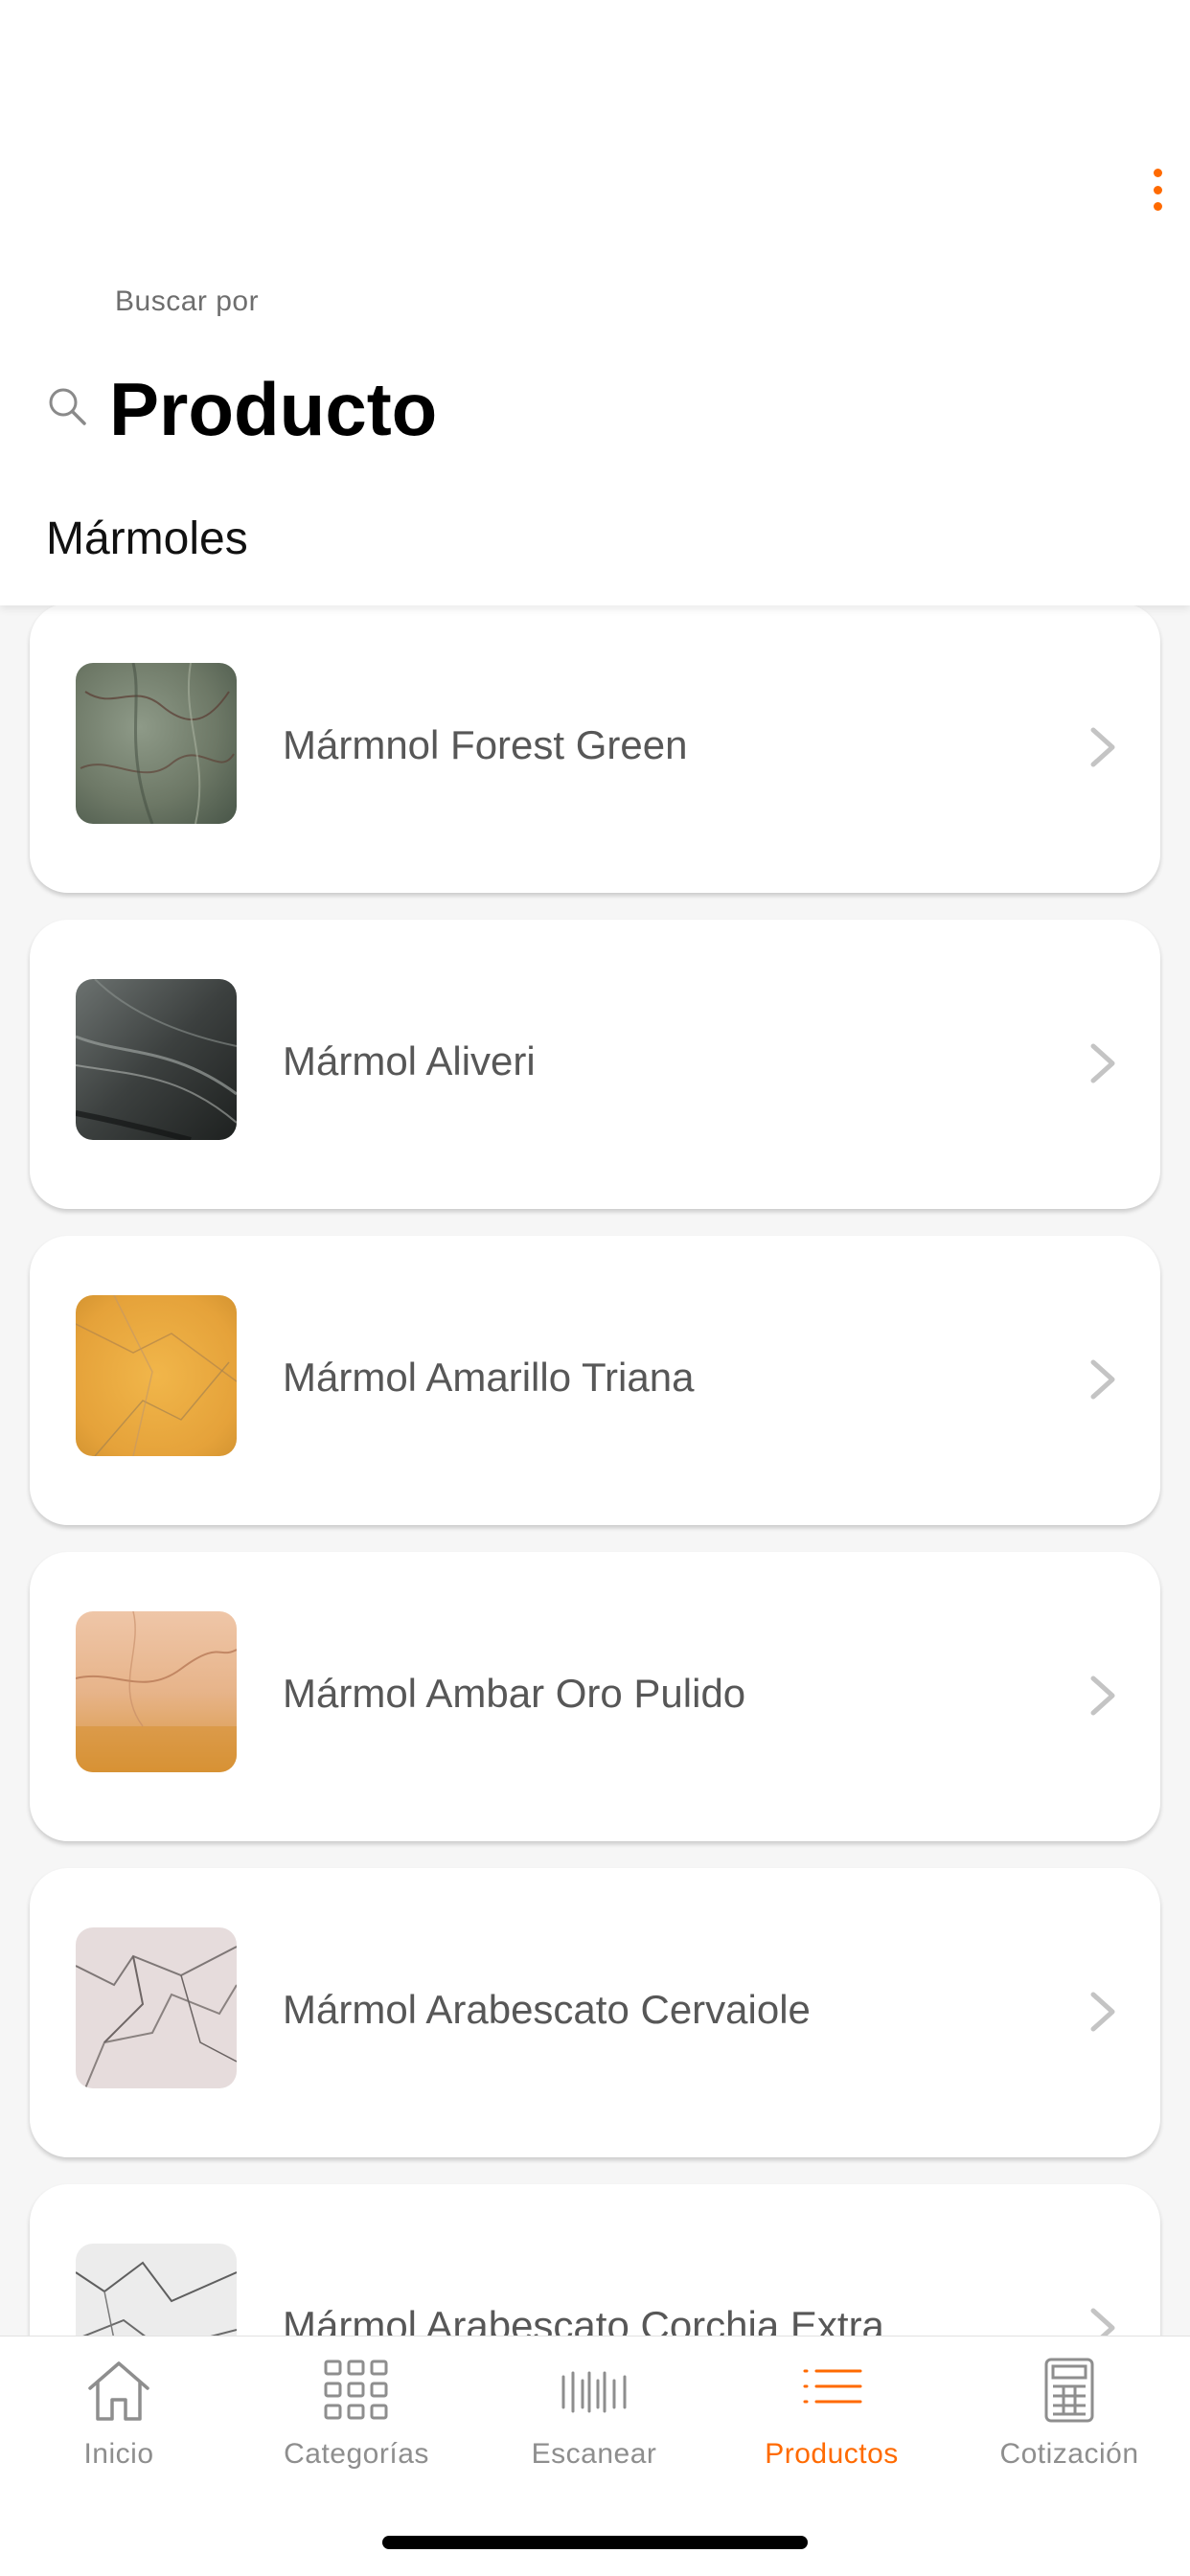  I want to click on tab-escanear: Escanear, so click(594, 2408).